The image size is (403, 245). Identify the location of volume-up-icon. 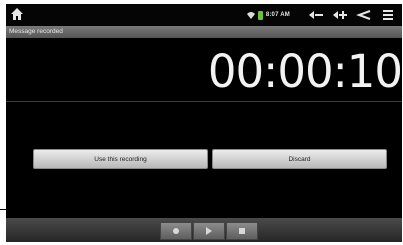
(340, 15).